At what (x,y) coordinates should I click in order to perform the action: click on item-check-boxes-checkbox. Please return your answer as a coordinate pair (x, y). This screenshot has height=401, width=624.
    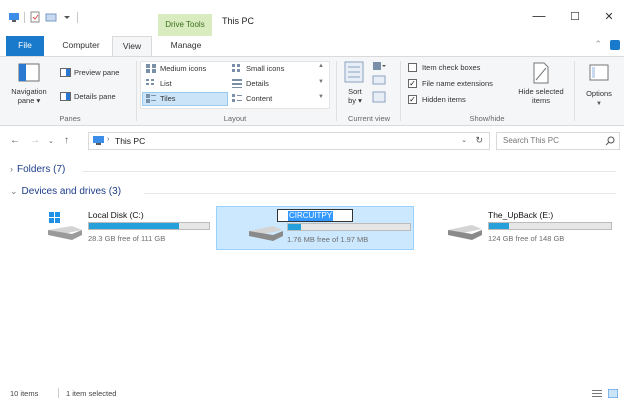
    Looking at the image, I should click on (412, 67).